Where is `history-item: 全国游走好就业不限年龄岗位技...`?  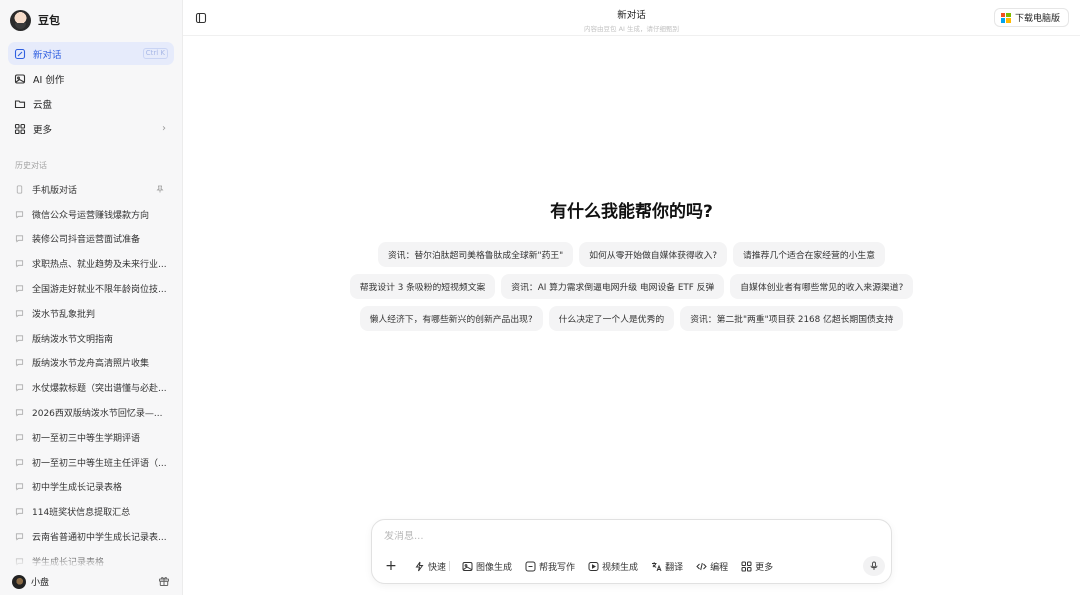
history-item: 全国游走好就业不限年龄岗位技... is located at coordinates (91, 288).